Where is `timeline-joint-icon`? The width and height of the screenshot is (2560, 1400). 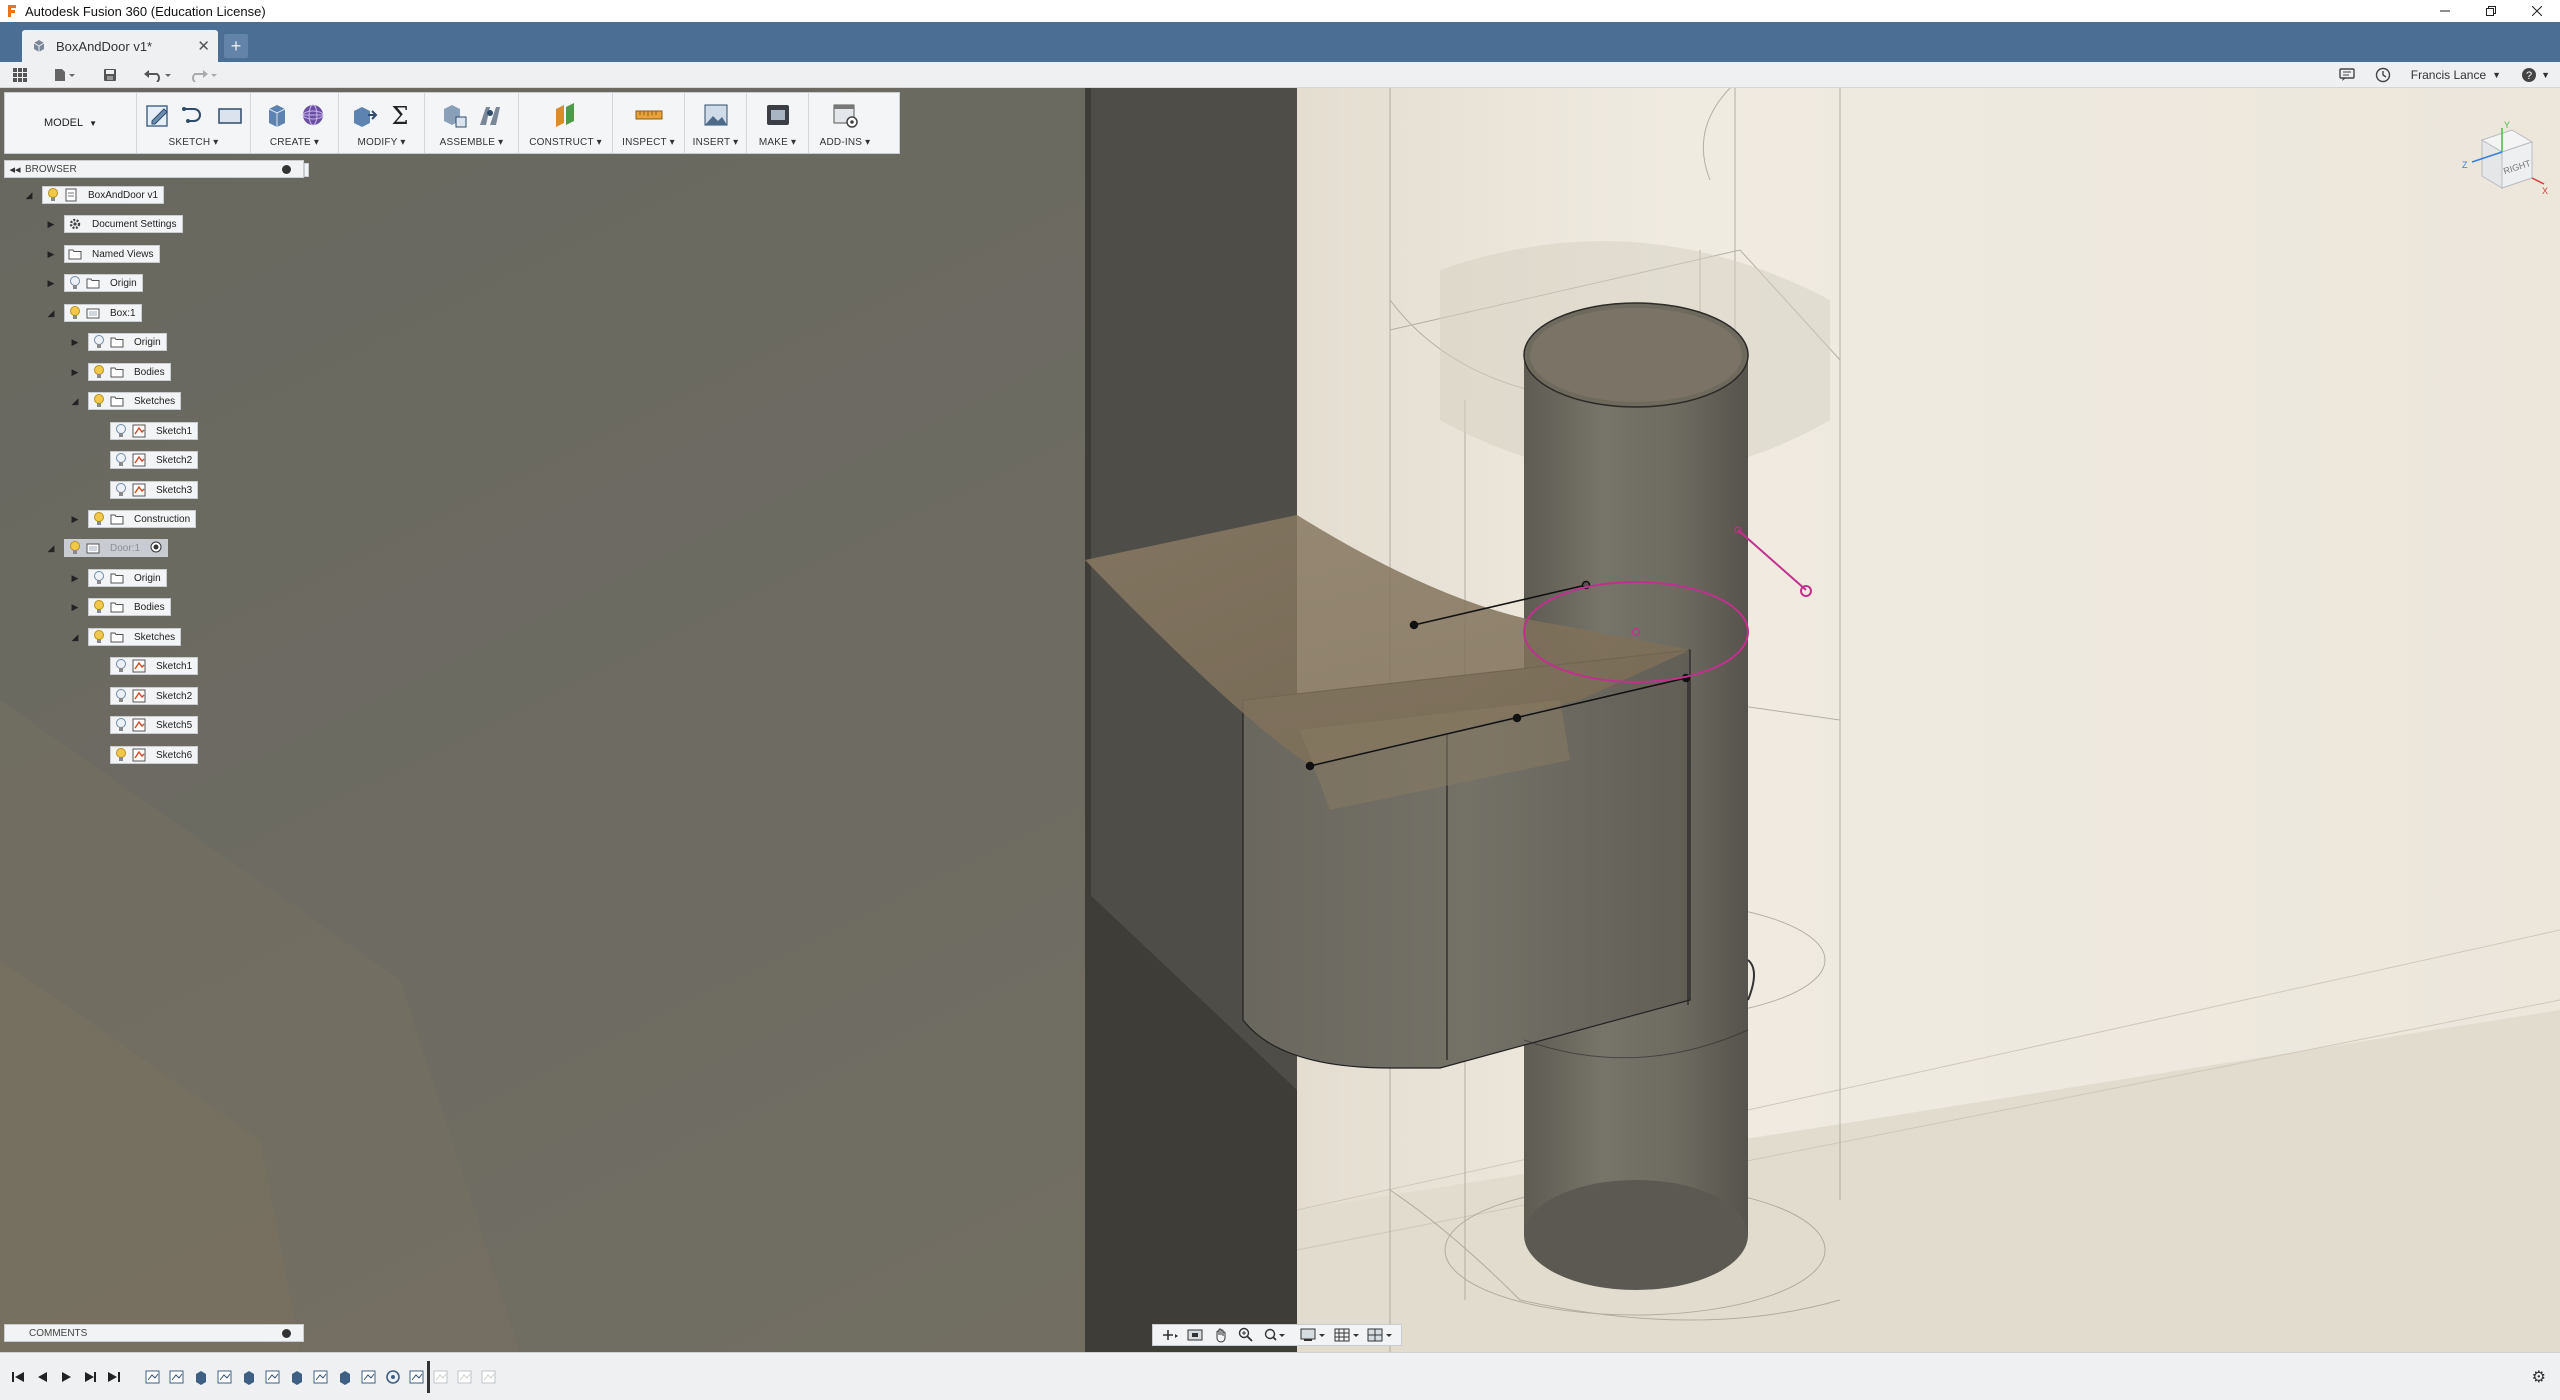
timeline-joint-icon is located at coordinates (393, 1377).